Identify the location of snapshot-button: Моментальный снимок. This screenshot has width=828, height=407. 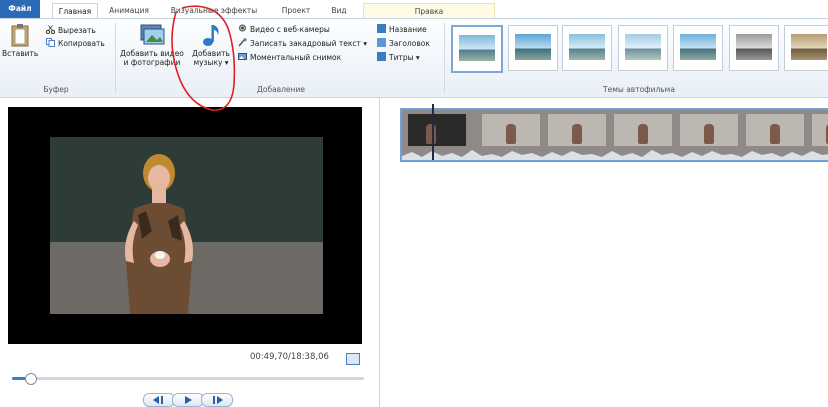
(289, 57).